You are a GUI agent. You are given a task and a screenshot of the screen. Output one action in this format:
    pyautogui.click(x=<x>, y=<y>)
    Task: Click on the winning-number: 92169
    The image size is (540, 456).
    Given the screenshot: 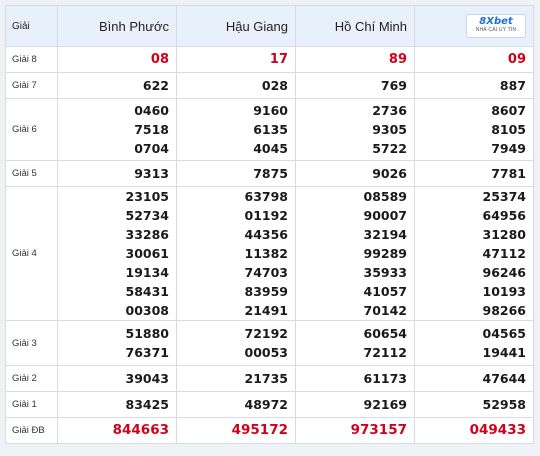 What is the action you would take?
    pyautogui.click(x=385, y=404)
    